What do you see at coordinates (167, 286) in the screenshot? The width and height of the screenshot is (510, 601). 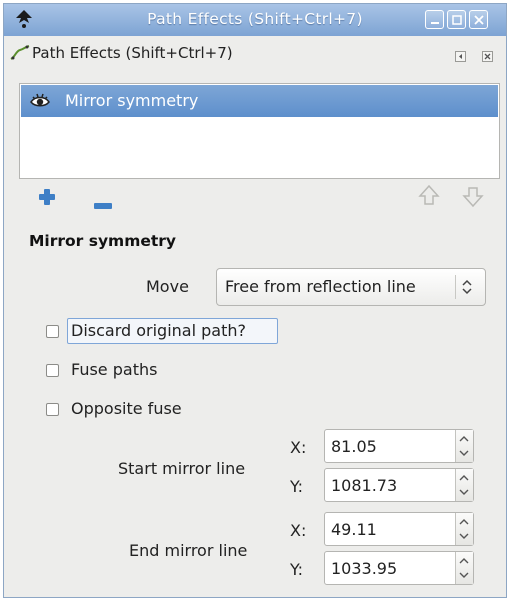 I see `move-label: Move` at bounding box center [167, 286].